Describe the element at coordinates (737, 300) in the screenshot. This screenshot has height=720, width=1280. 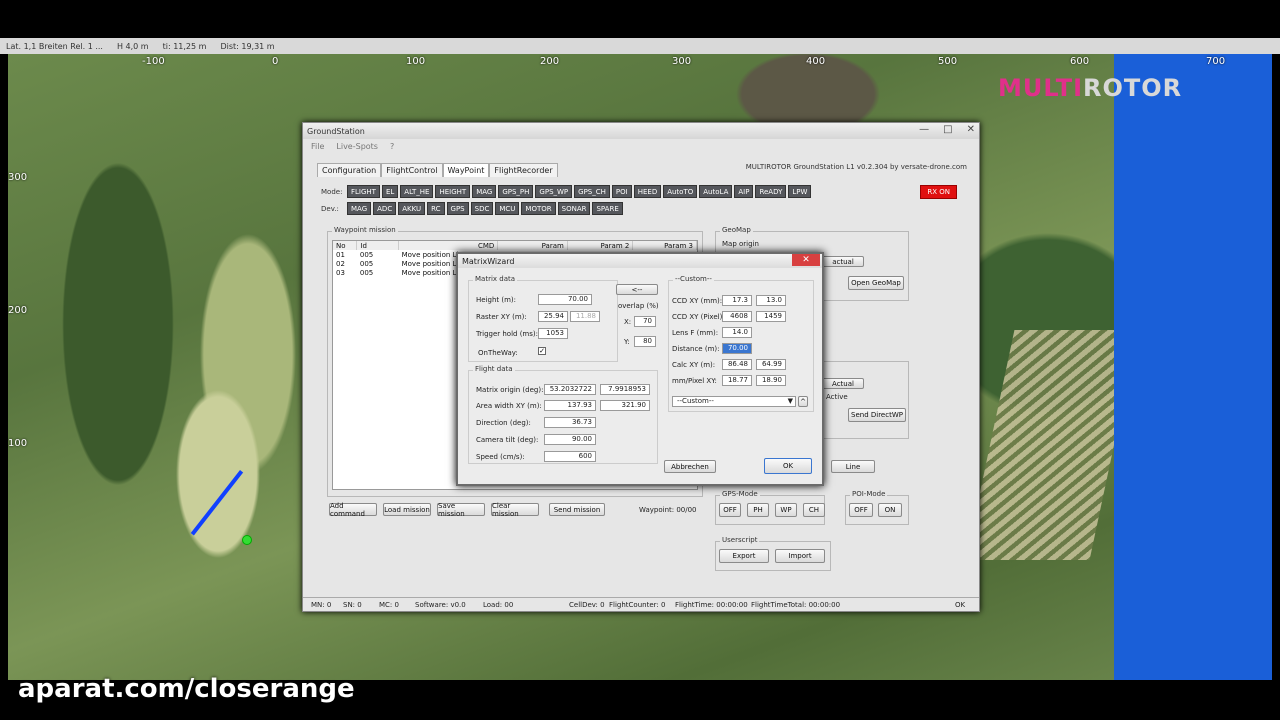
I see `ccd-mm-x-input: 17.3` at that location.